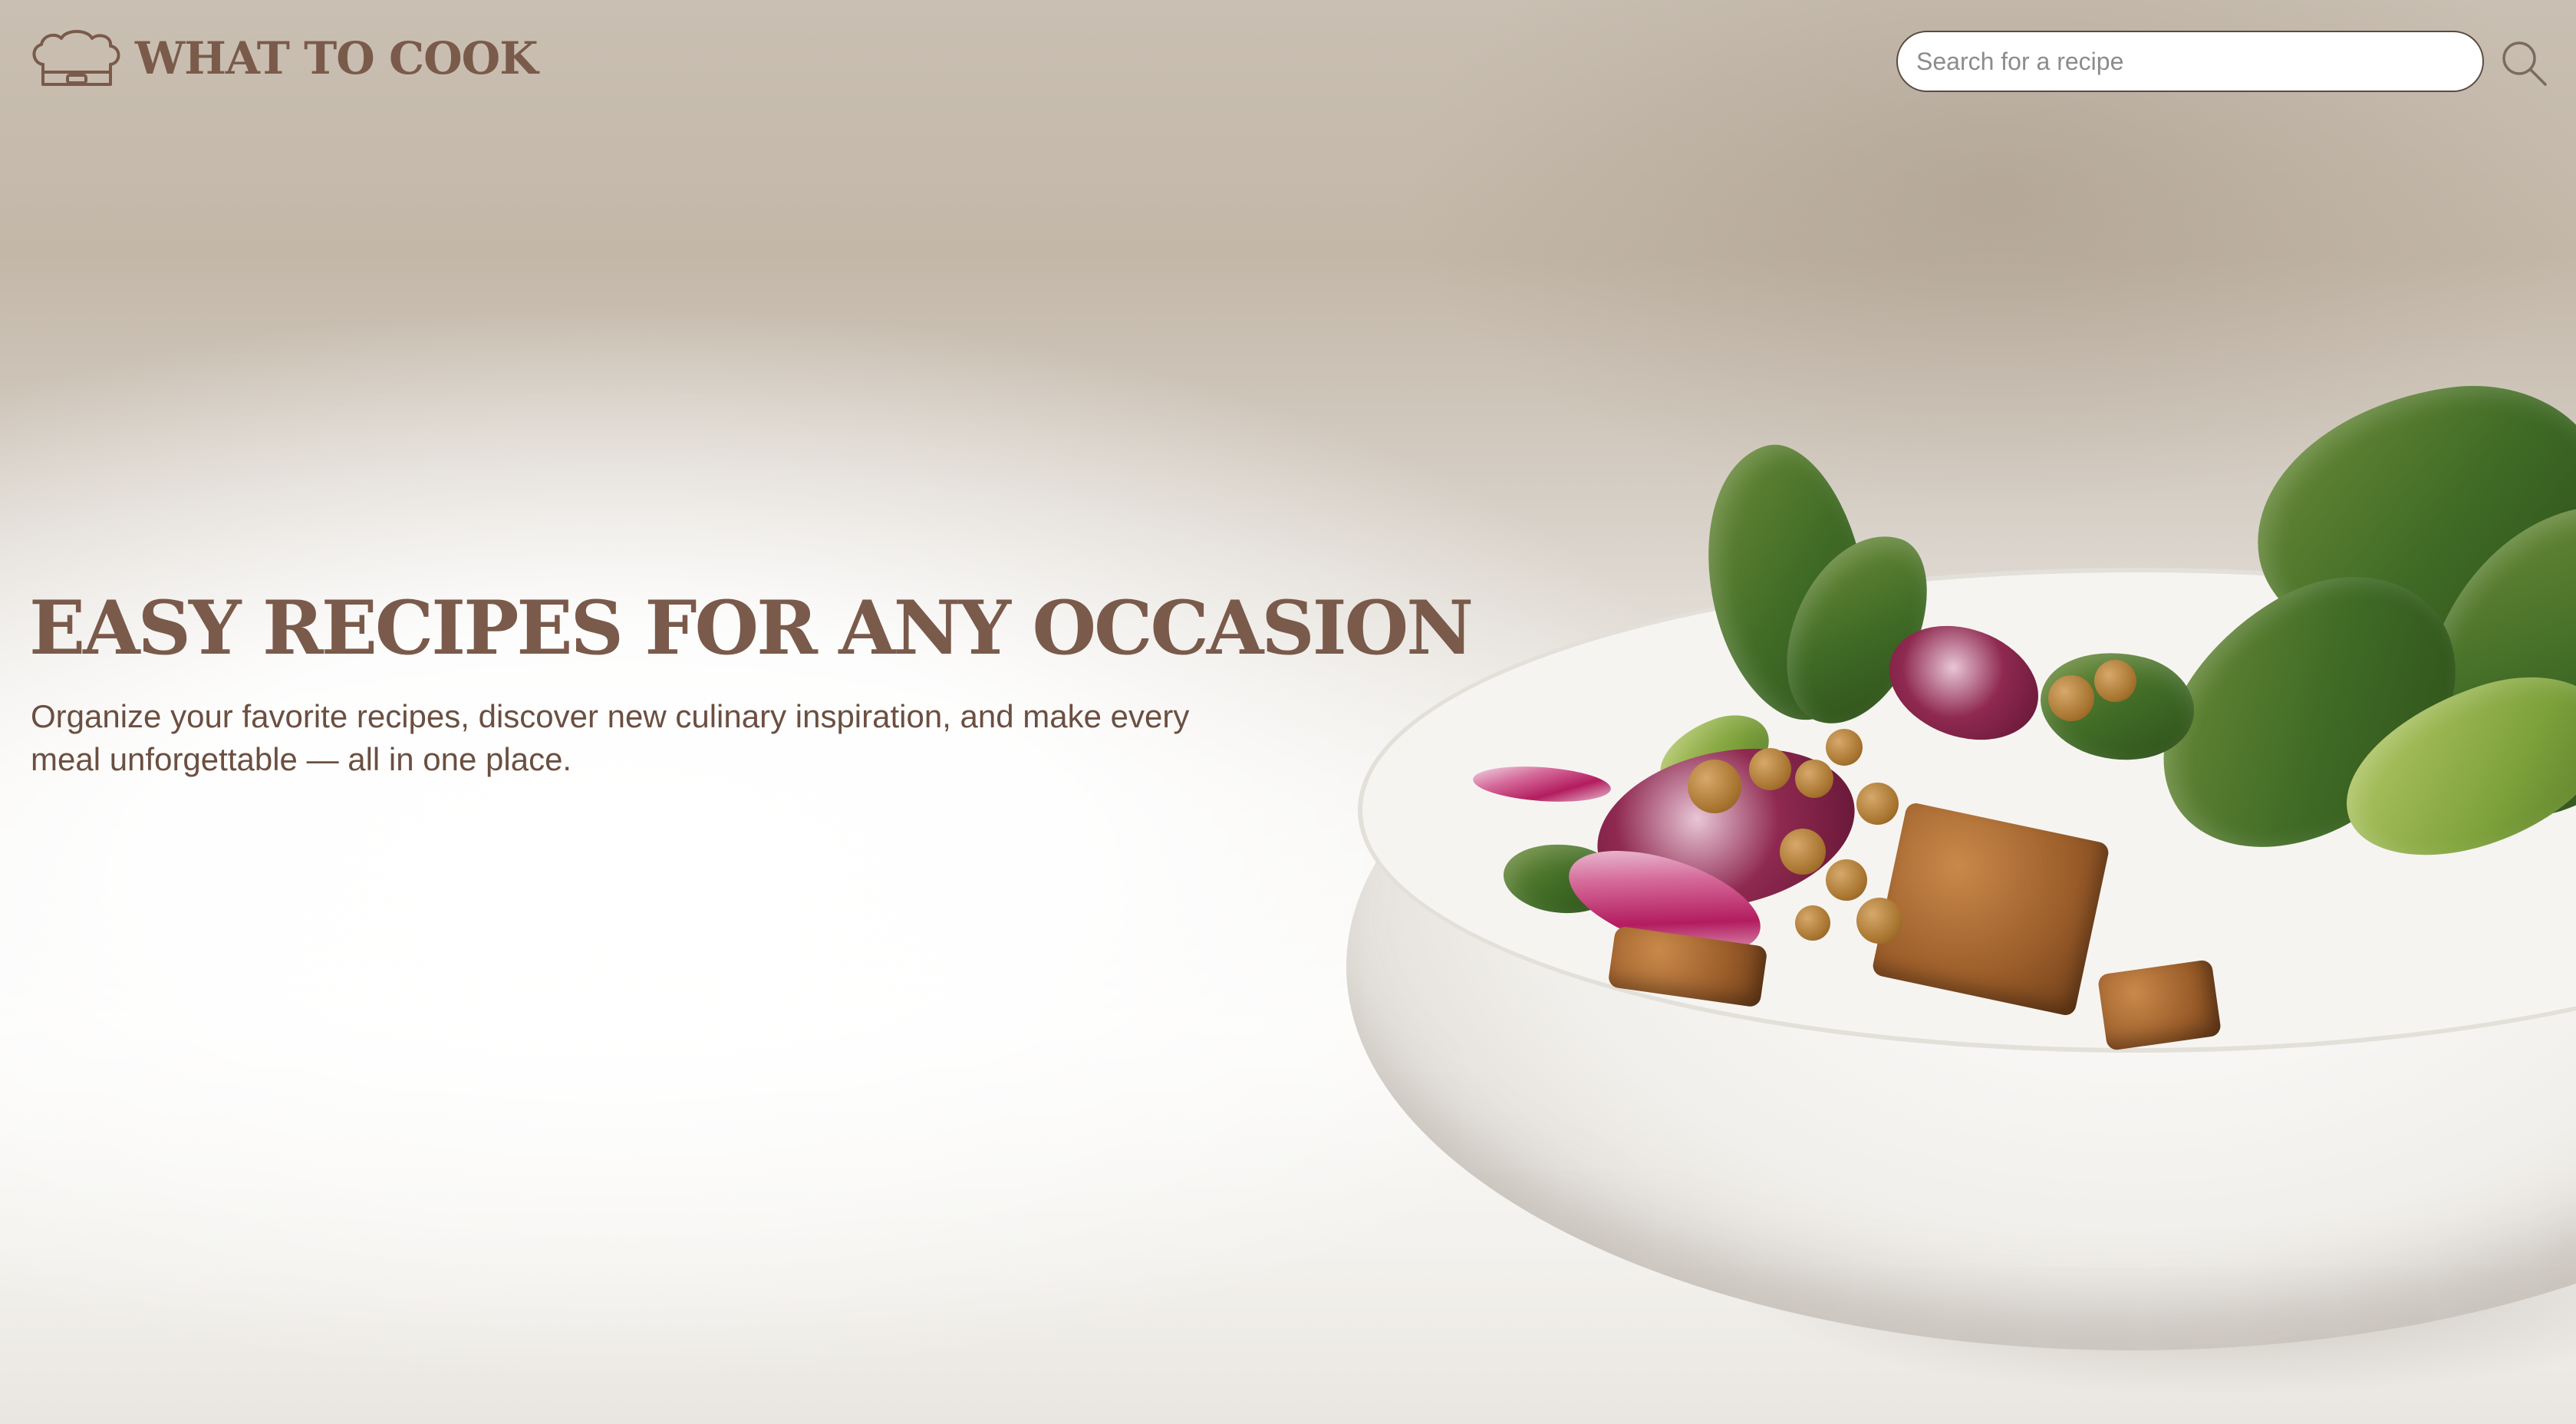 Image resolution: width=2576 pixels, height=1424 pixels. Describe the element at coordinates (1288, 62) in the screenshot. I see `site-header: WHAT TO COOK` at that location.